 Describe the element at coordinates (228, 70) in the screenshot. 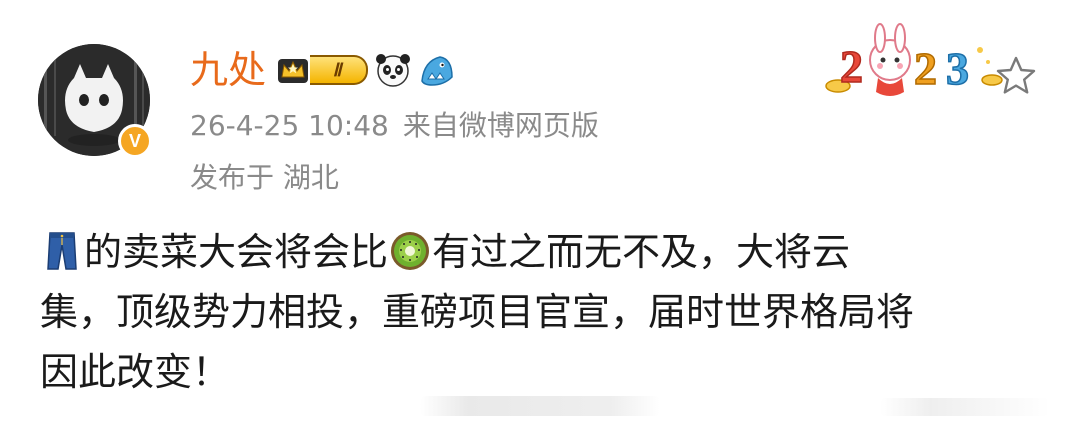

I see `author-name: 九处` at that location.